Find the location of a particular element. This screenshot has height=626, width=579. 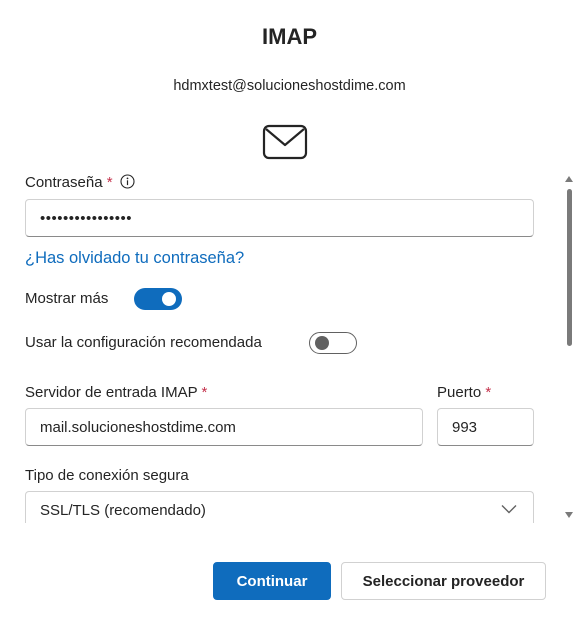

mail-icon is located at coordinates (285, 142).